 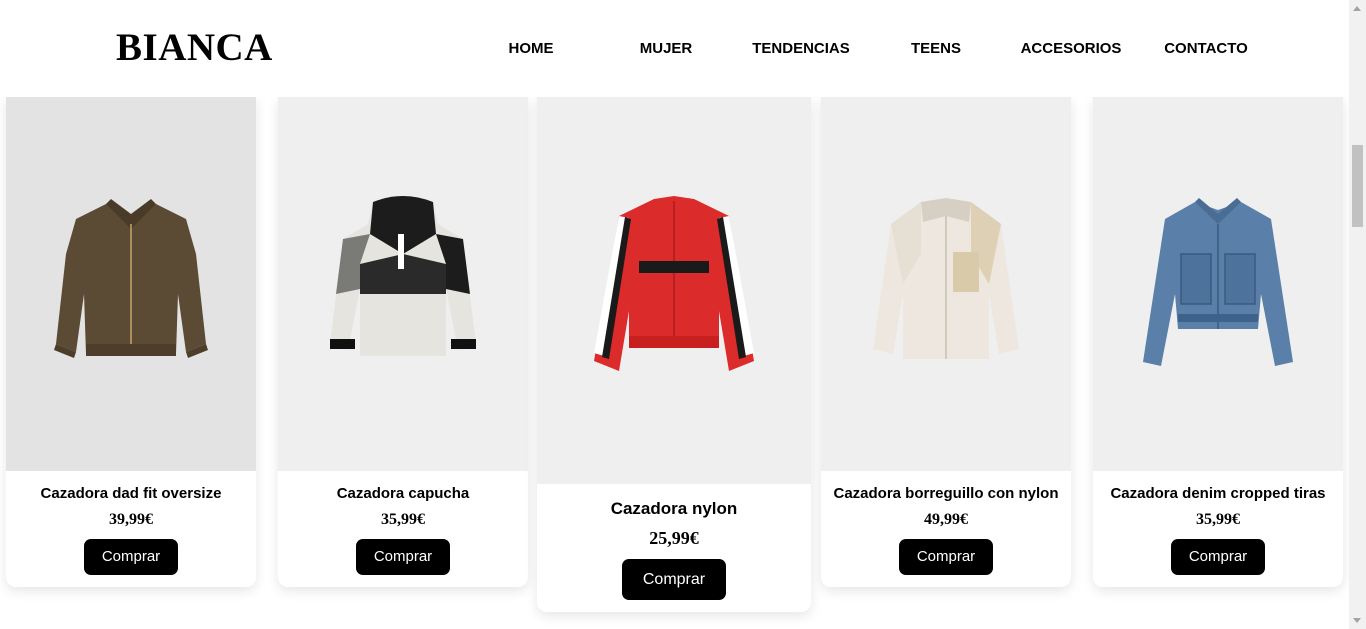 I want to click on product-price: 25,99€, so click(x=674, y=538).